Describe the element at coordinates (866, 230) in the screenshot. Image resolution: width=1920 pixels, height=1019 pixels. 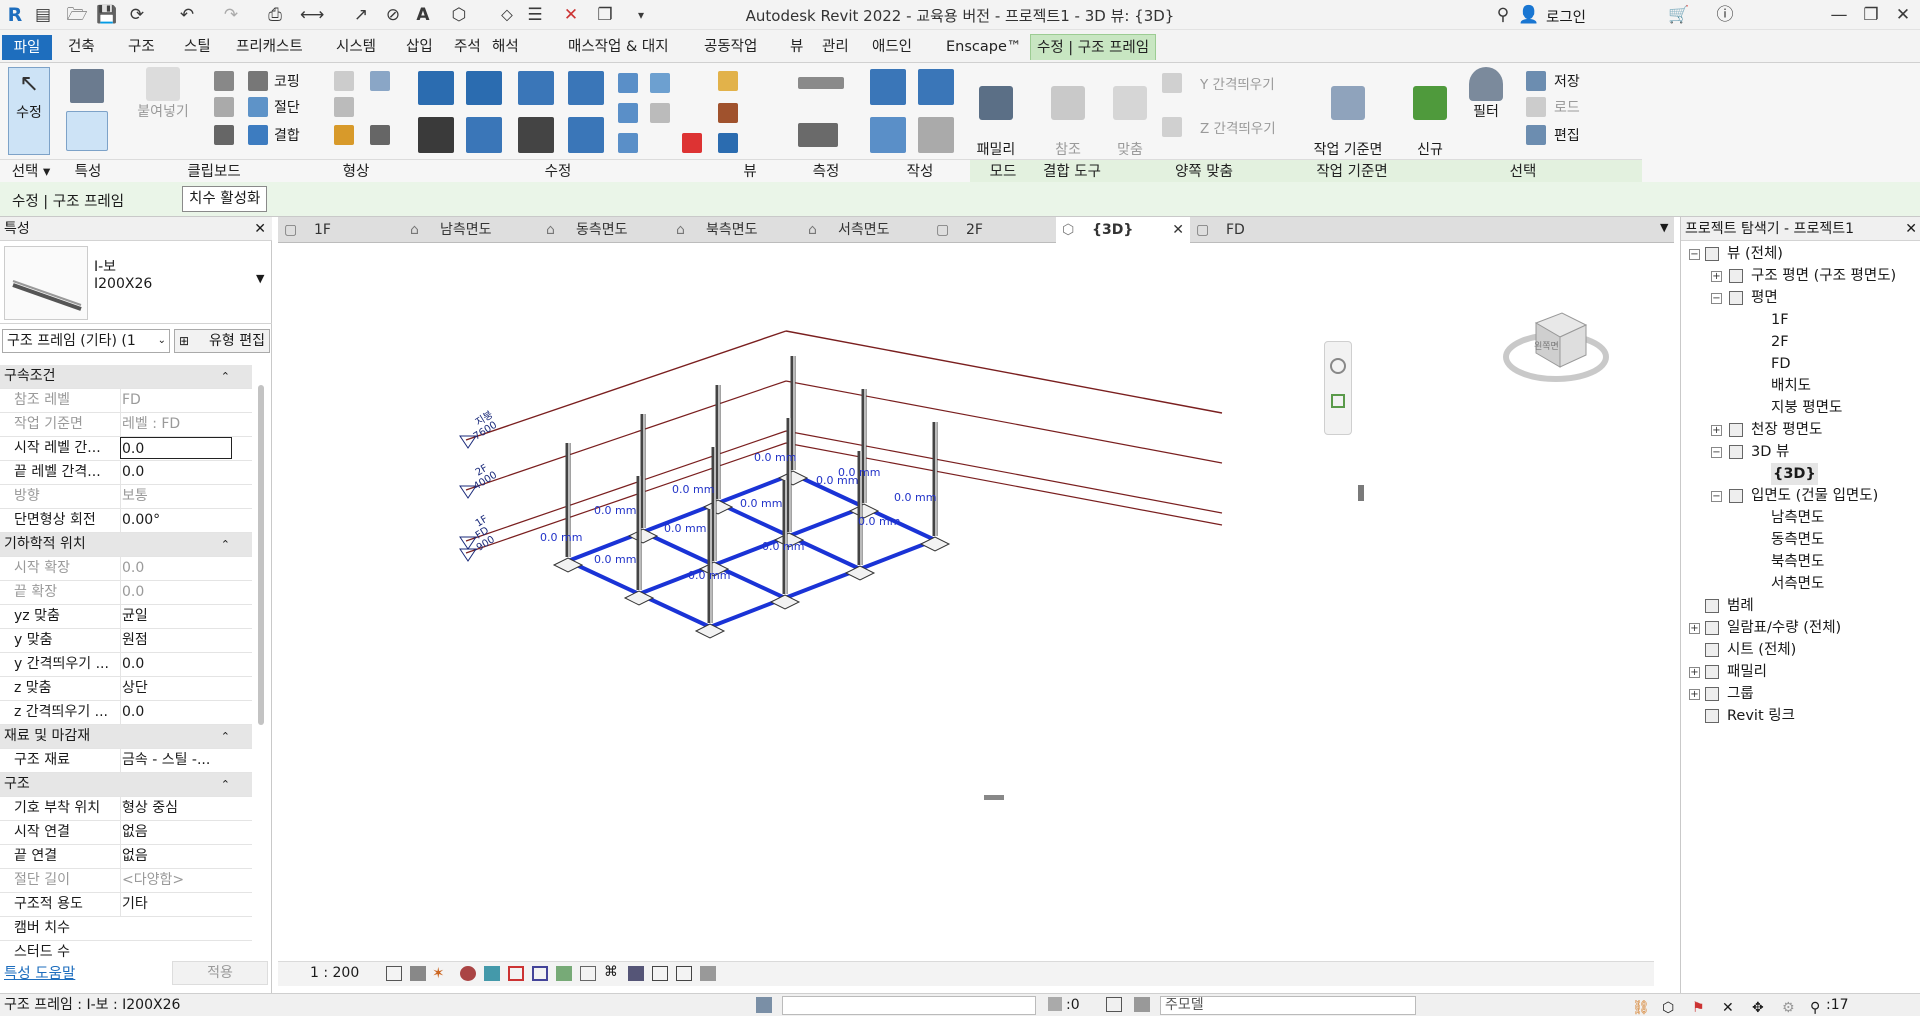
I see `view-tab-4: ⌂ 서측면도` at that location.